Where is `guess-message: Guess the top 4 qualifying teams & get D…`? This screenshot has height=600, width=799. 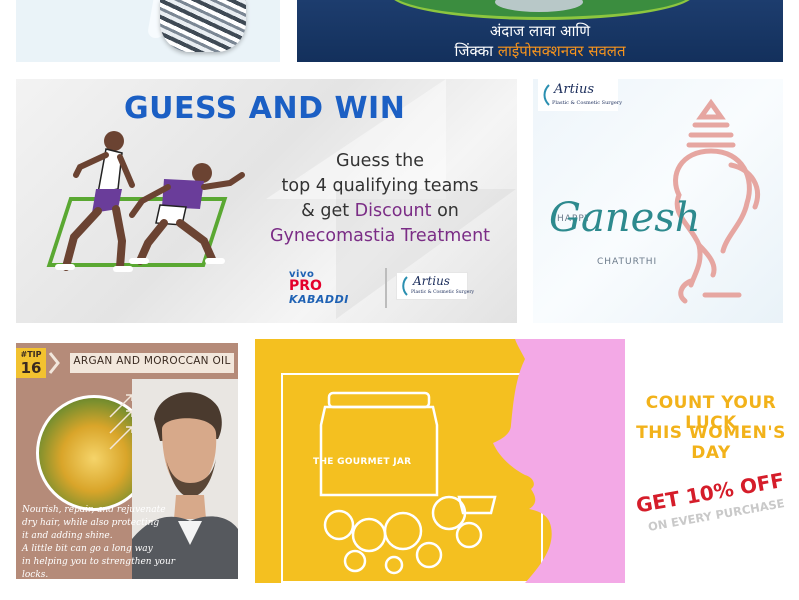 guess-message: Guess the top 4 qualifying teams & get D… is located at coordinates (380, 199).